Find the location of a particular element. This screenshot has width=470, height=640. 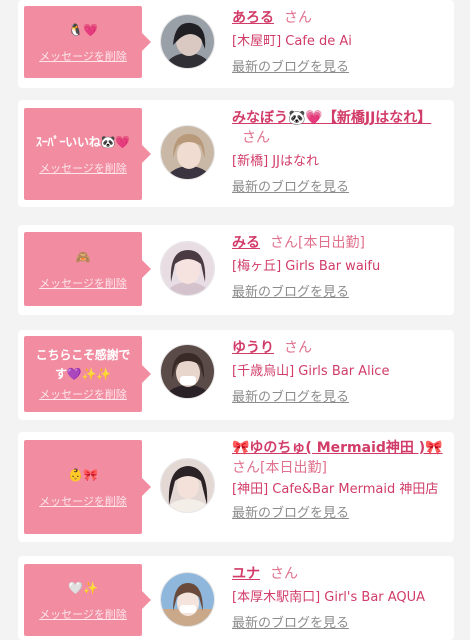

shop-name: [木屋町] Cafe de Ai is located at coordinates (292, 41).